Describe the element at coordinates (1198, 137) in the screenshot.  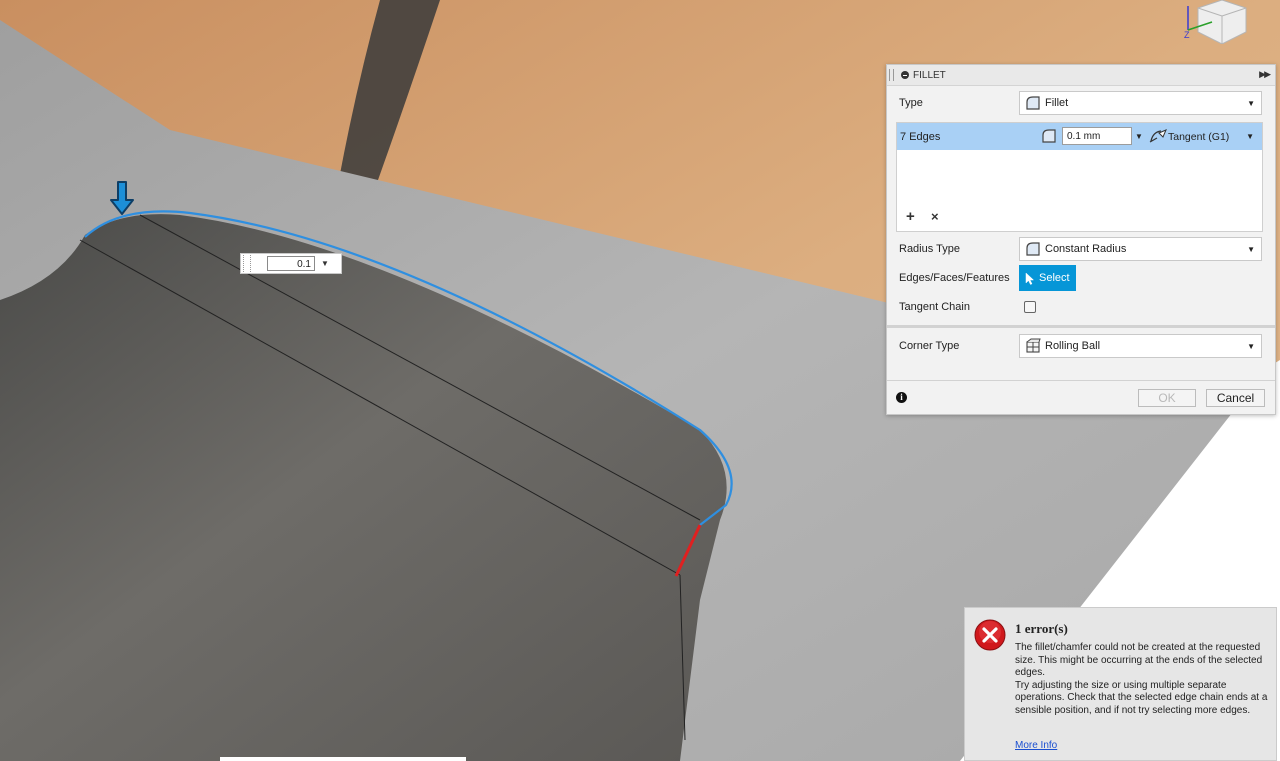
I see `continuity-value: Tangent (G1)` at that location.